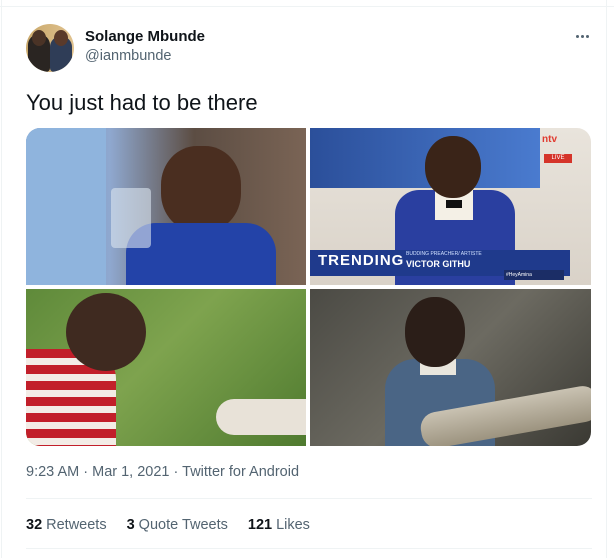 The width and height of the screenshot is (614, 558). What do you see at coordinates (558, 158) in the screenshot?
I see `live-badge: LIVE` at bounding box center [558, 158].